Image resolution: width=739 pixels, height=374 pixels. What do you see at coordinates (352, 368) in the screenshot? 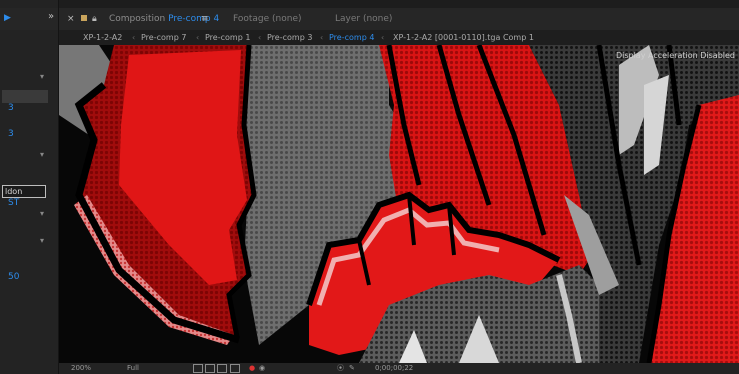
I see `show-snapshot-icon: ✎` at bounding box center [352, 368].